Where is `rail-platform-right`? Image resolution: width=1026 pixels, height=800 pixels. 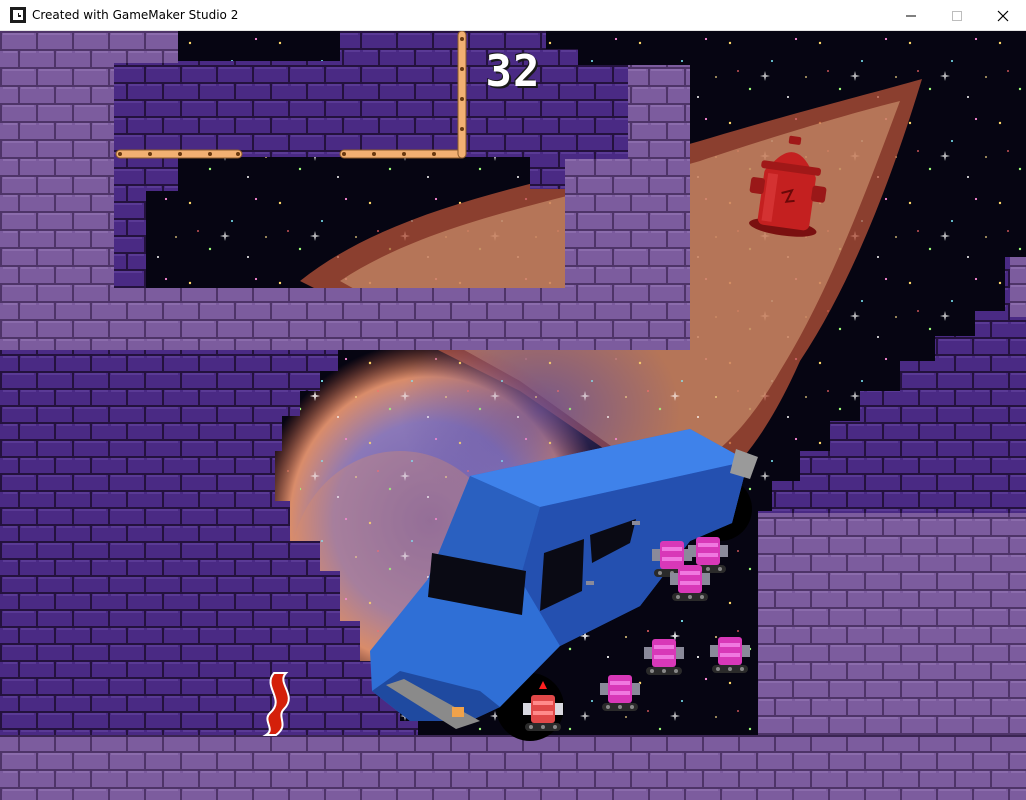
rail-platform-right is located at coordinates (403, 154).